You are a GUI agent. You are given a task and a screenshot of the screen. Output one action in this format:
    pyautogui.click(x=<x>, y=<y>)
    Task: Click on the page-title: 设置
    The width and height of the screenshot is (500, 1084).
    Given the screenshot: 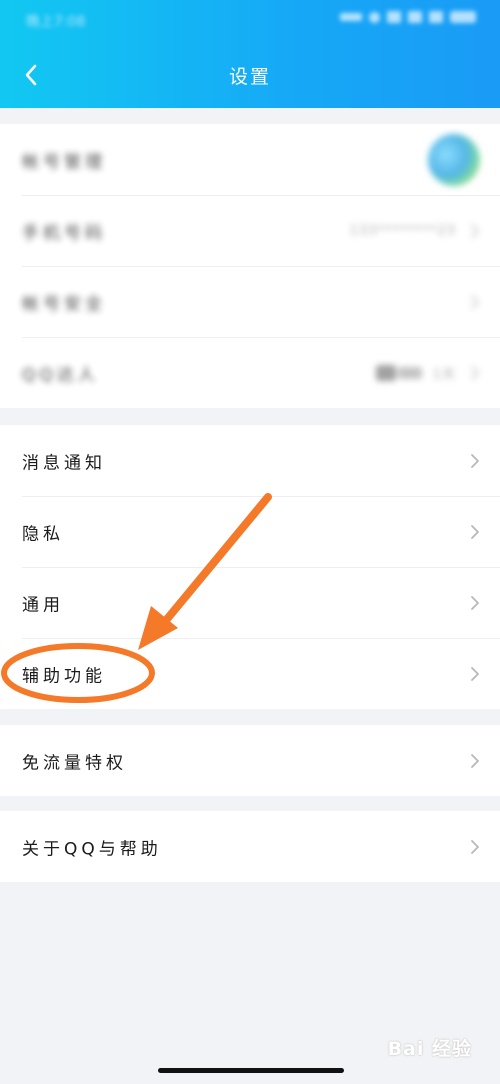 What is the action you would take?
    pyautogui.click(x=249, y=77)
    